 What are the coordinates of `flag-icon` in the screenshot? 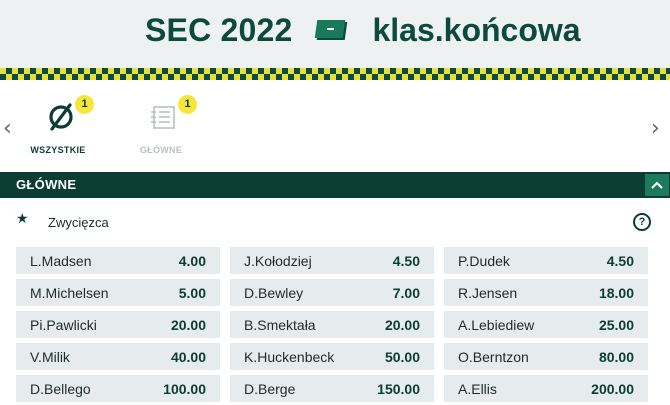 It's located at (331, 30).